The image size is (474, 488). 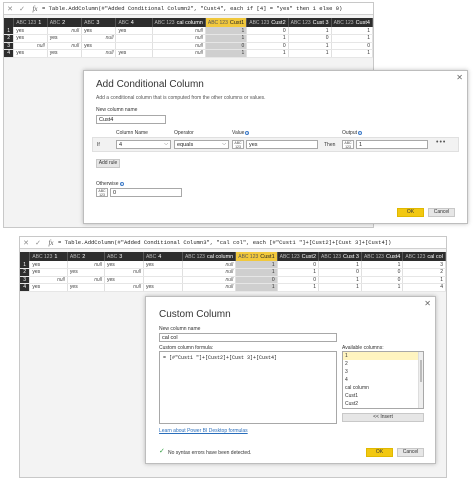 I want to click on table-row: 2 yes yes null null 1 1 0 1, so click(x=188, y=38).